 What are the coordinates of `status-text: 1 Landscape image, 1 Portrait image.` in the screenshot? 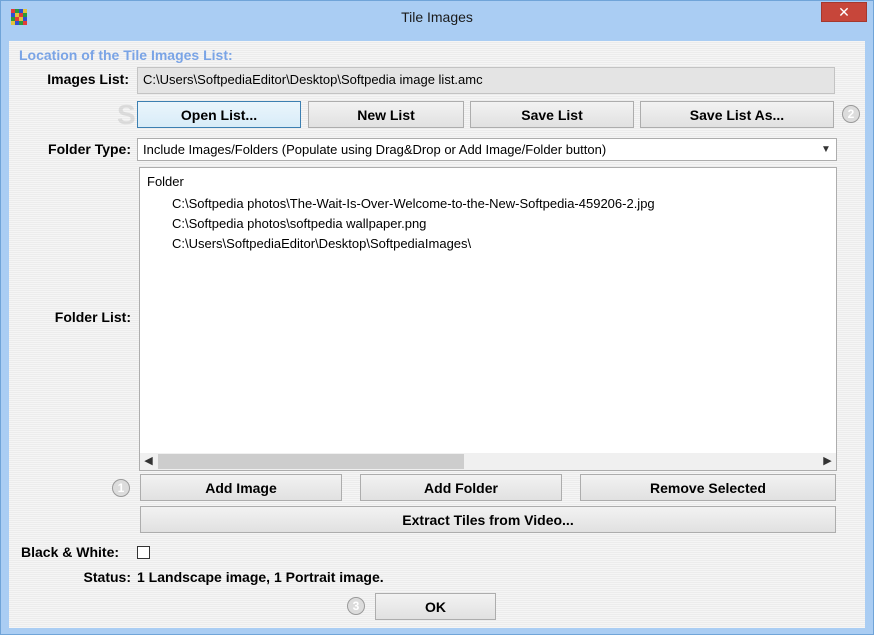 It's located at (260, 577).